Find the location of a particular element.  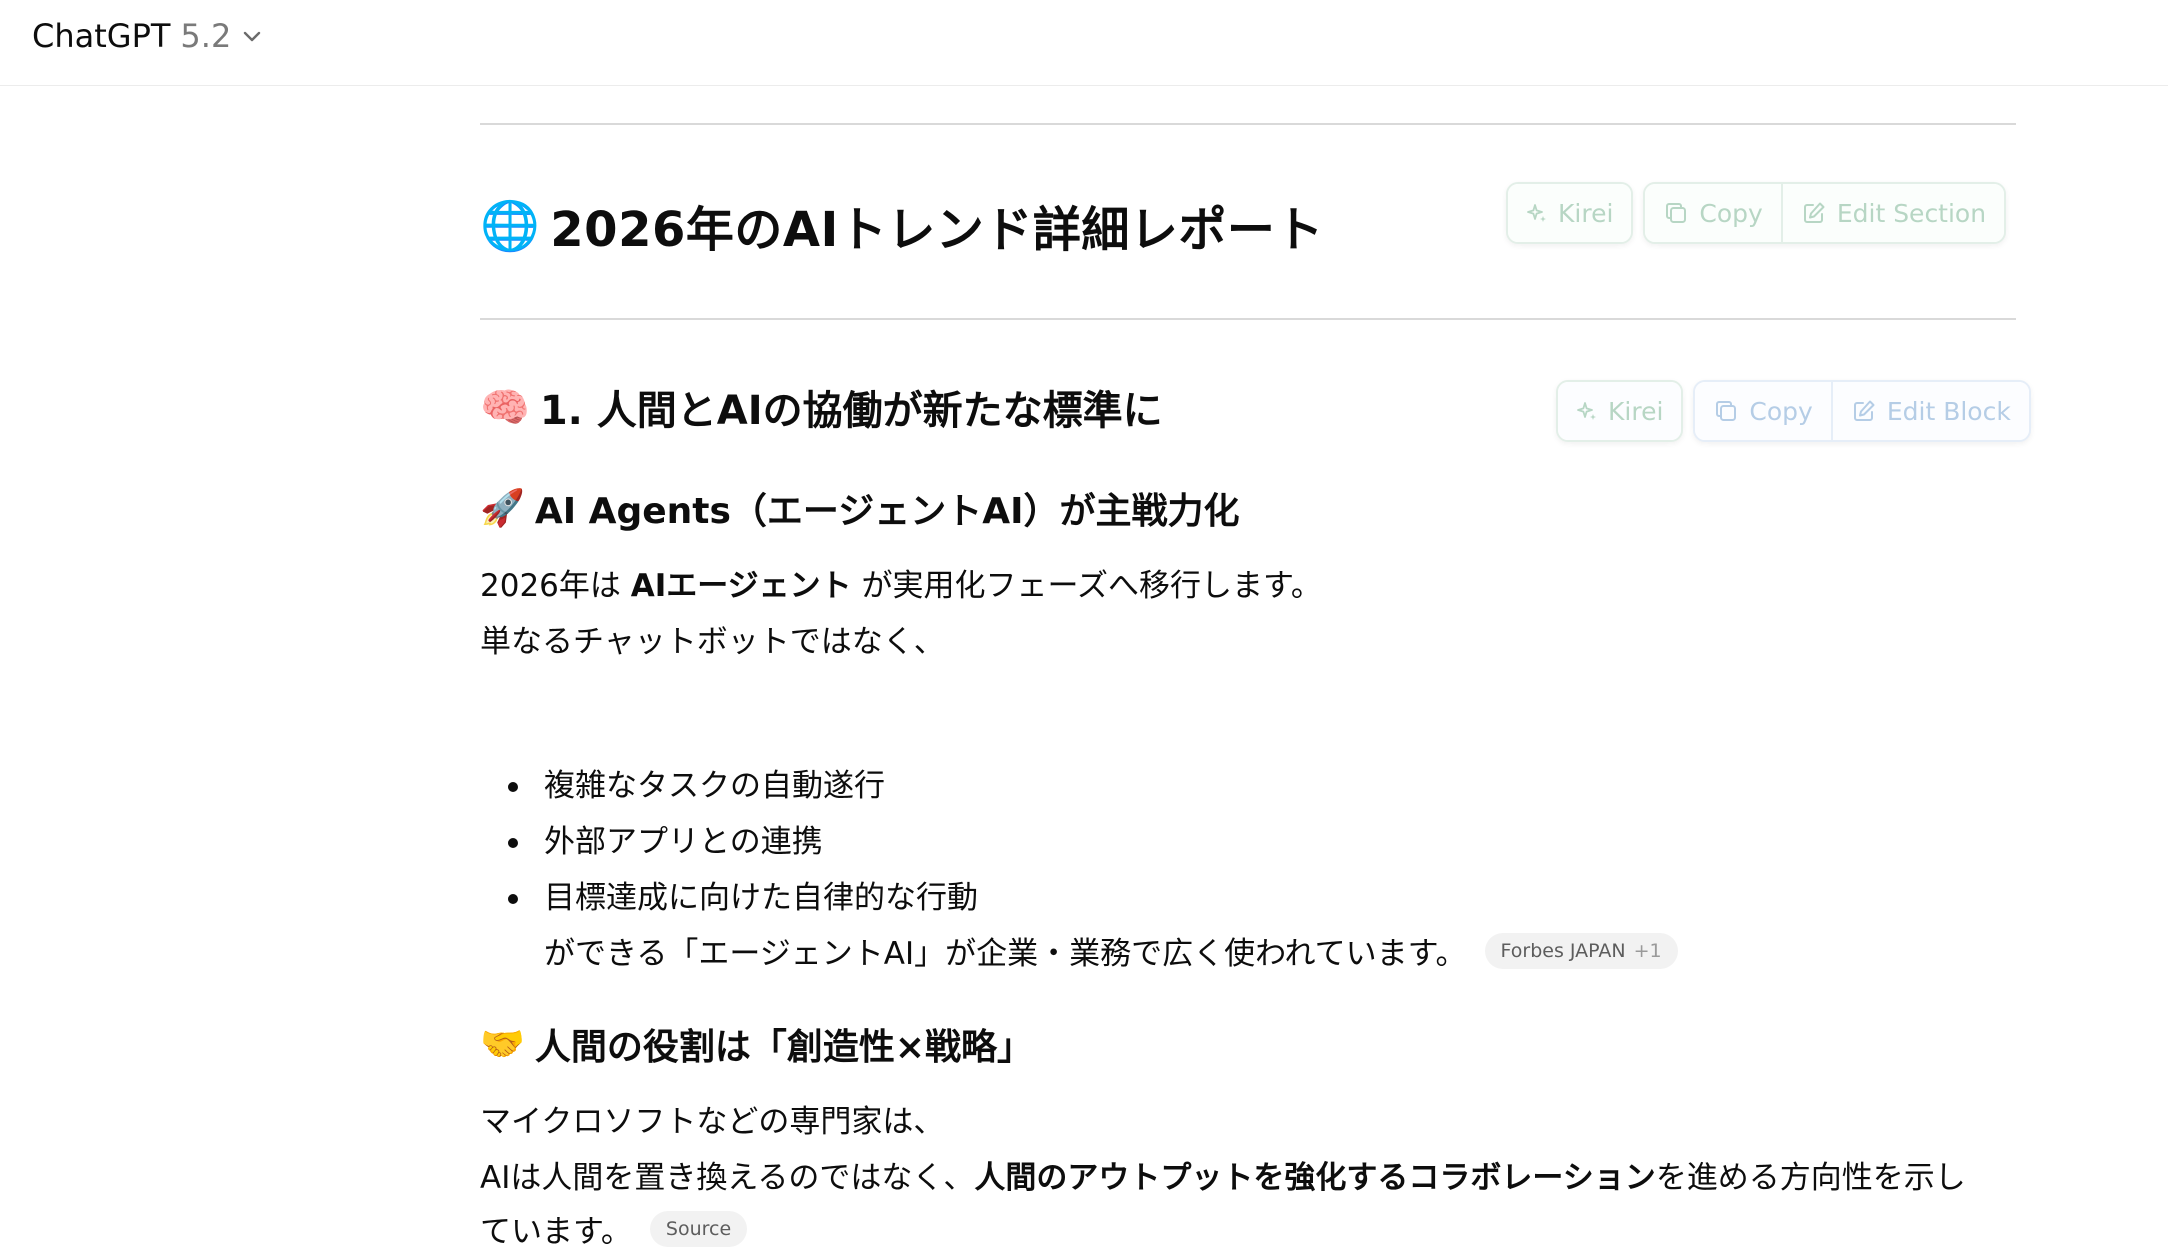

model-switcher: ChatGPT 5.2 is located at coordinates (147, 36).